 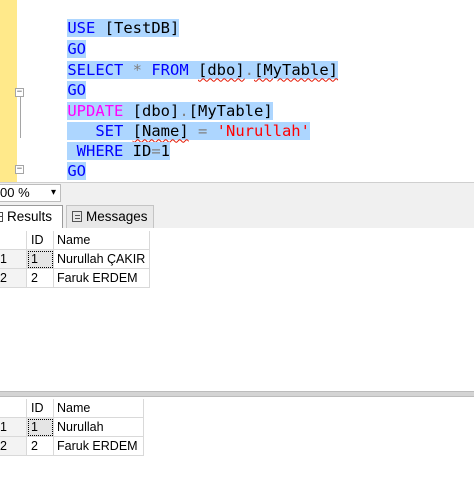 I want to click on code-token: [TestDB], so click(x=142, y=28).